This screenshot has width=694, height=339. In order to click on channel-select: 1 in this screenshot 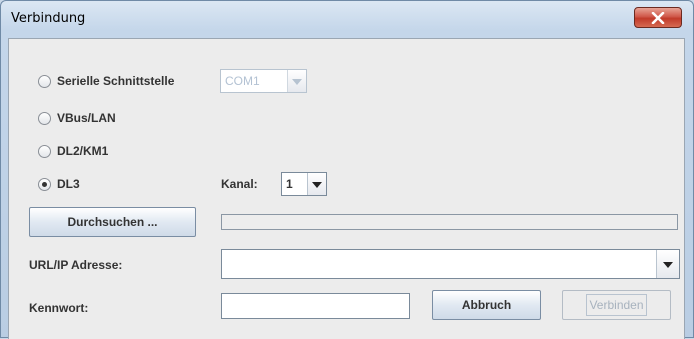, I will do `click(304, 184)`.